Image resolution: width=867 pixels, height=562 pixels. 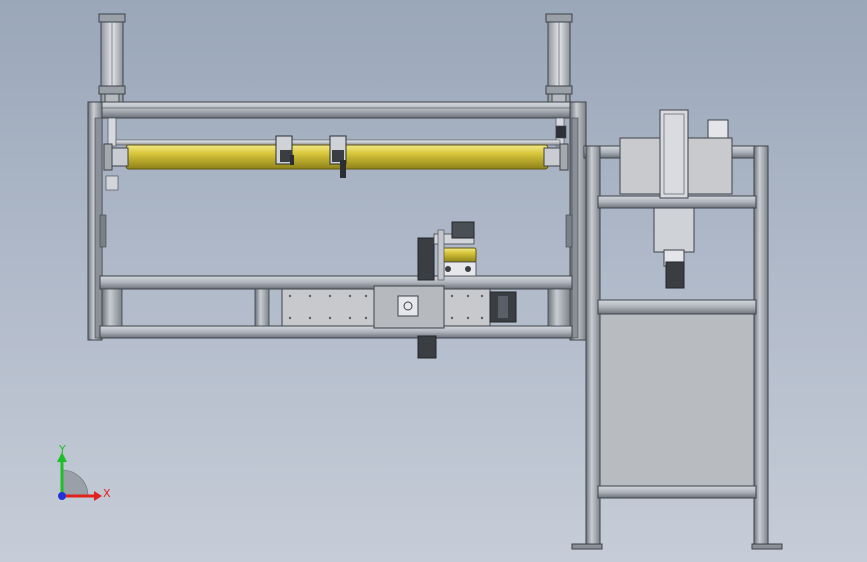 What do you see at coordinates (107, 493) in the screenshot?
I see `axis-label-x: X` at bounding box center [107, 493].